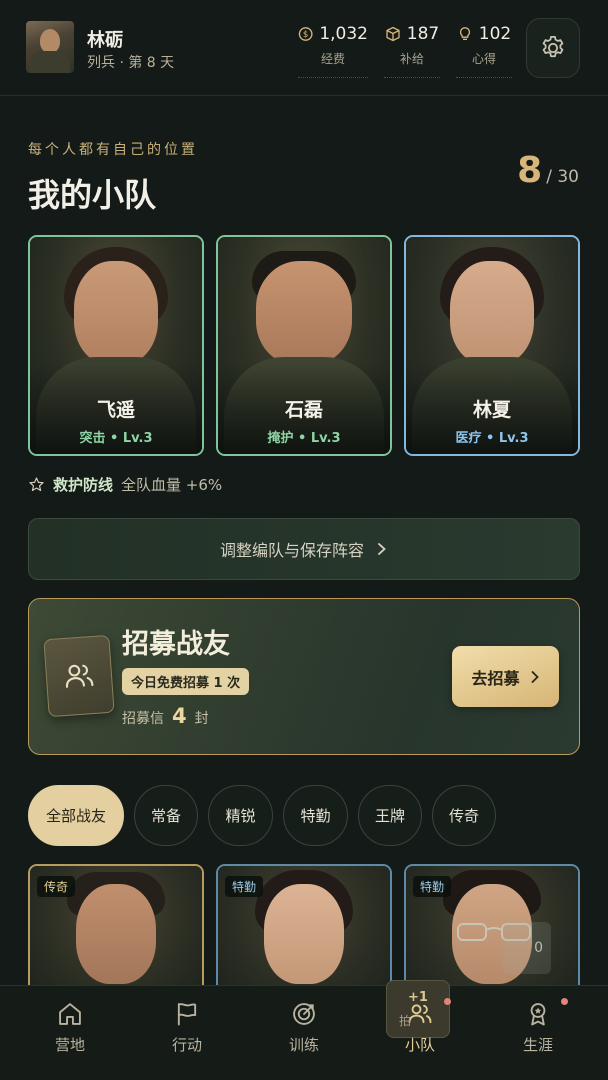  Describe the element at coordinates (165, 716) in the screenshot. I see `recruit-letter-count: 招募信 4 封` at that location.